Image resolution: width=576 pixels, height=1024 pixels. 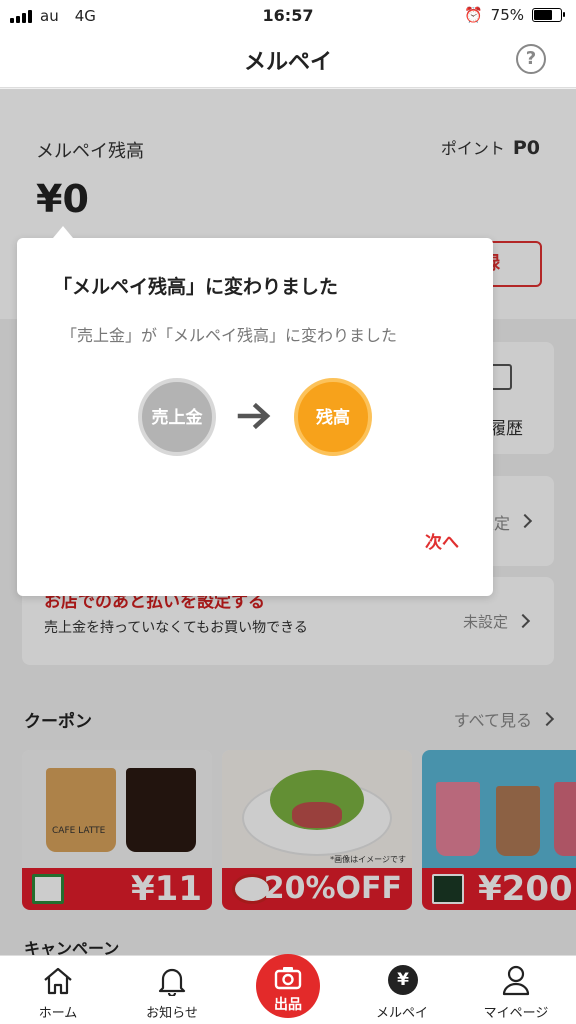 What do you see at coordinates (288, 16) in the screenshot?
I see `status-bar: au 4G 16:57 ⏰ 75%` at bounding box center [288, 16].